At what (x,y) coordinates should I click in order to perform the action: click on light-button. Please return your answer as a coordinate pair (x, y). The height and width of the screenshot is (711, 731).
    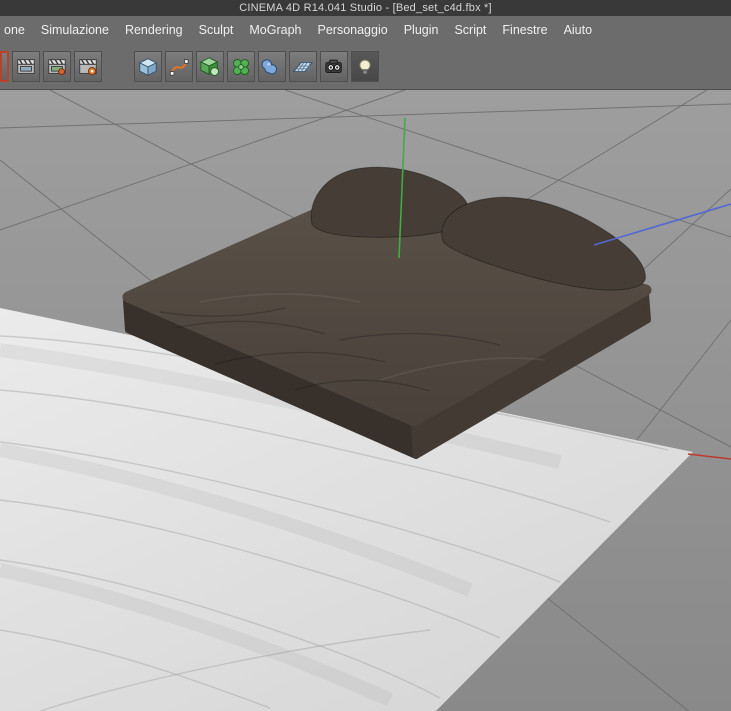
    Looking at the image, I should click on (365, 66).